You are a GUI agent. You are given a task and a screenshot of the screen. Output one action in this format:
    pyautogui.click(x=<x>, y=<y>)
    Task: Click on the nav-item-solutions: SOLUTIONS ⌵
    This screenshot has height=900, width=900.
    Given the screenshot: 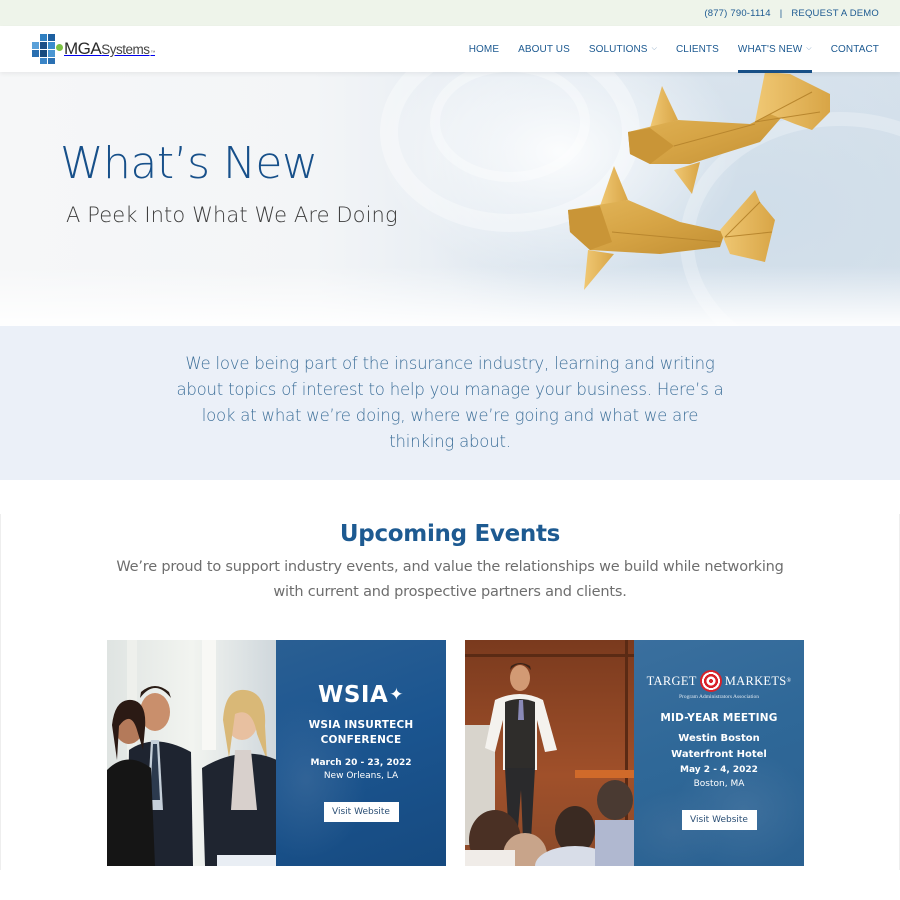 What is the action you would take?
    pyautogui.click(x=623, y=49)
    